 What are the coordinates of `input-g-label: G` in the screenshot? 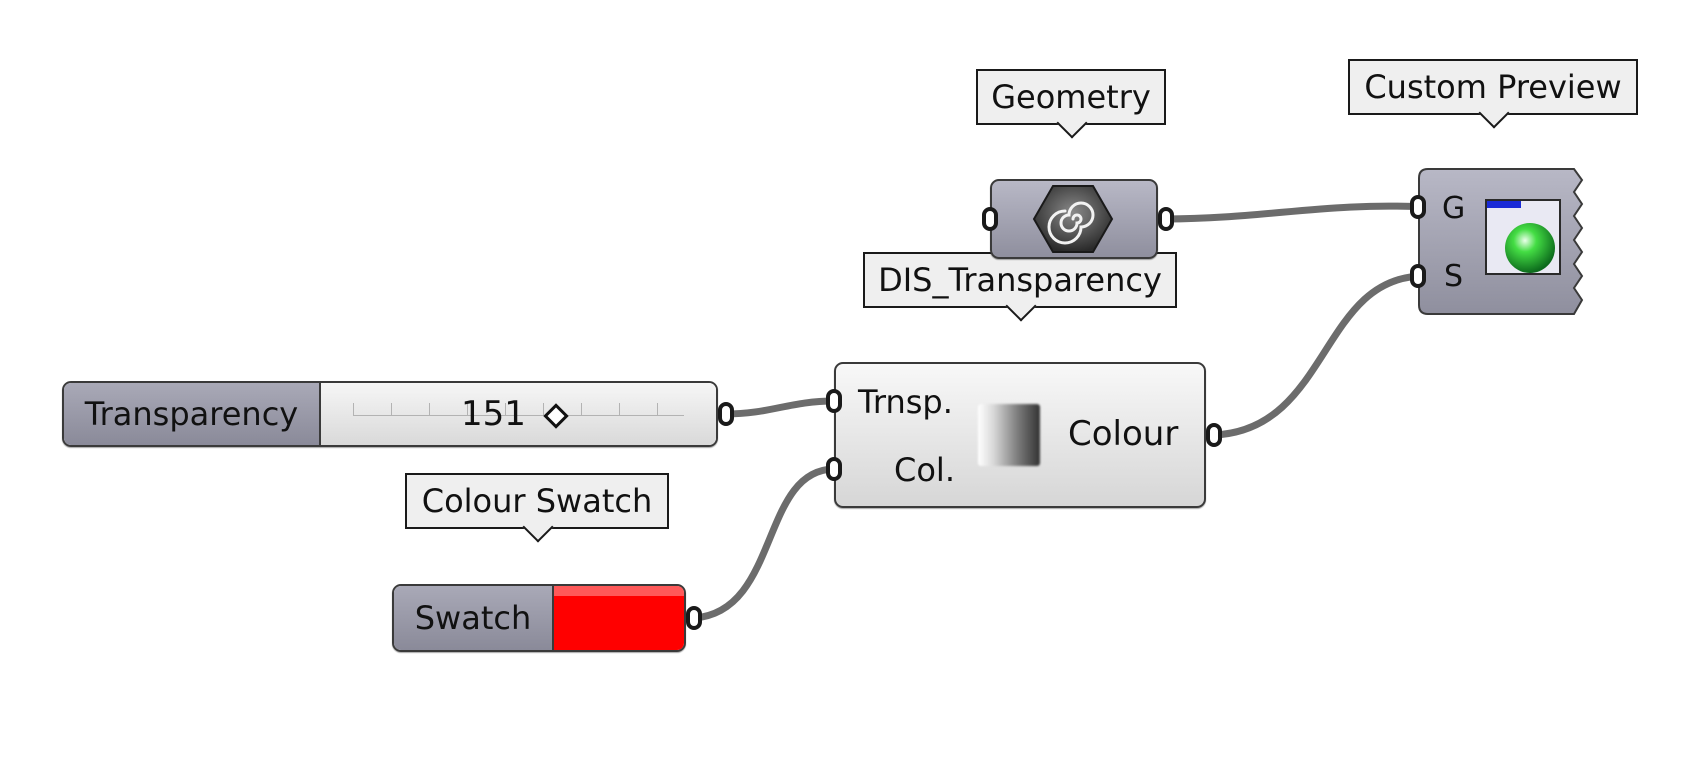 It's located at (1454, 208).